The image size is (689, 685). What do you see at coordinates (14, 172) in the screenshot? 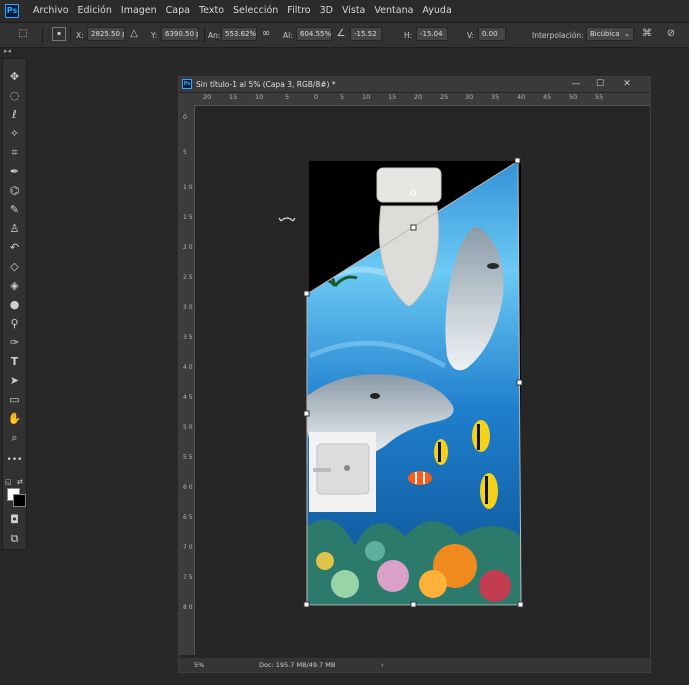
I see `eyedropper-icon: ✒` at bounding box center [14, 172].